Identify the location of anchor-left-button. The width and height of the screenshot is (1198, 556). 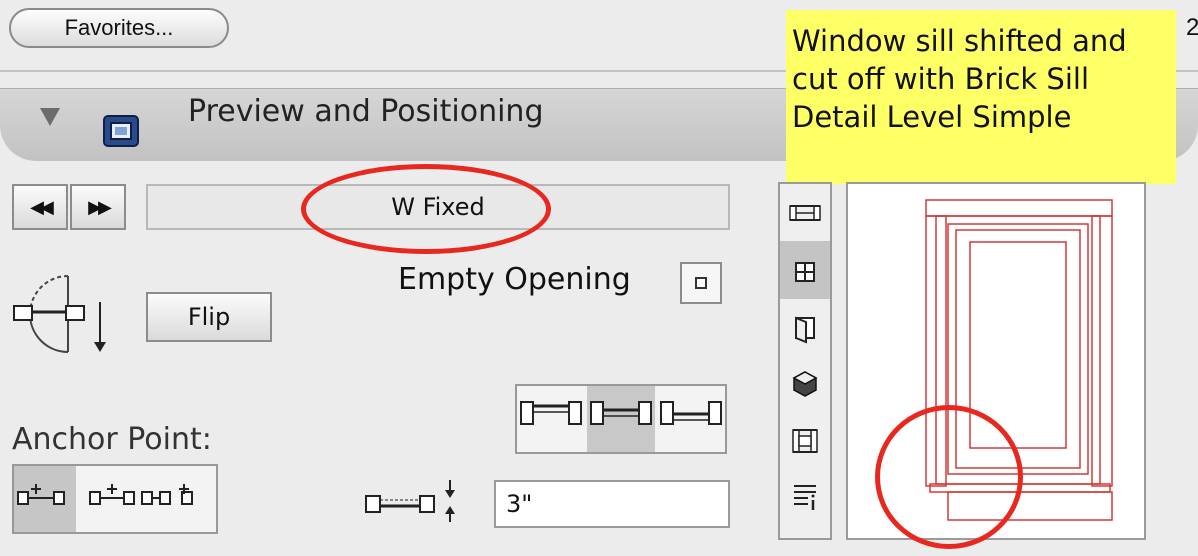
(45, 499).